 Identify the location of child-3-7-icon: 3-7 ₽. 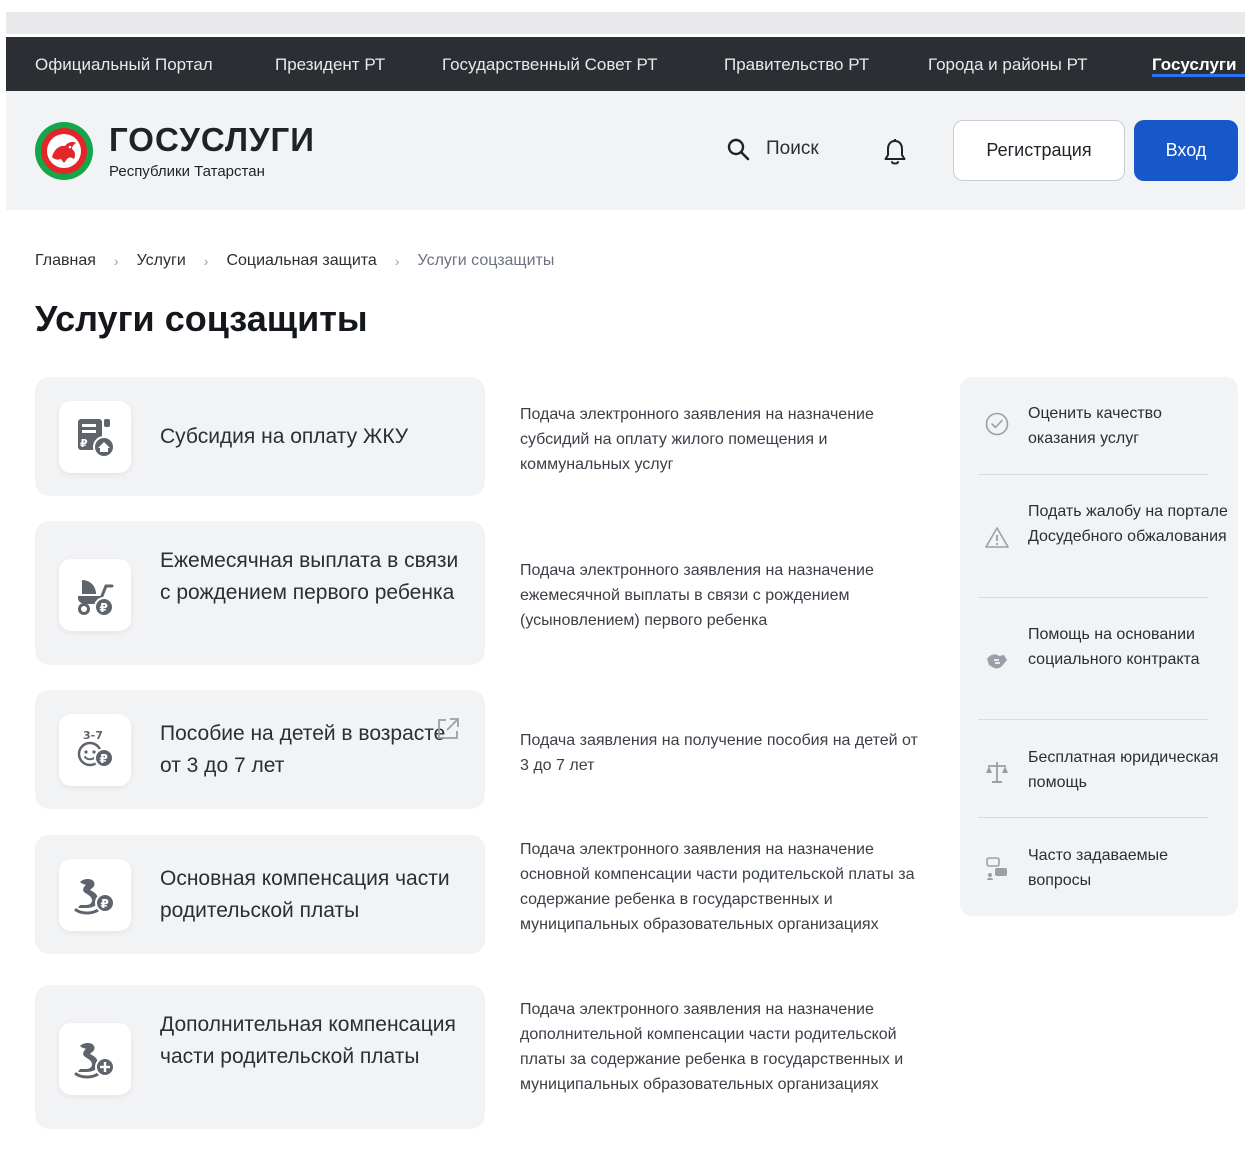
(95, 748).